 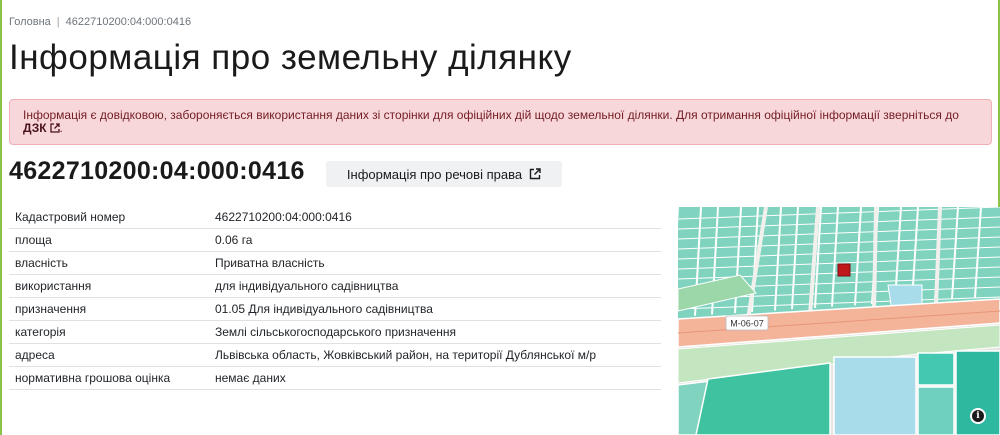 I want to click on table-key-cell: адреса, so click(x=109, y=355).